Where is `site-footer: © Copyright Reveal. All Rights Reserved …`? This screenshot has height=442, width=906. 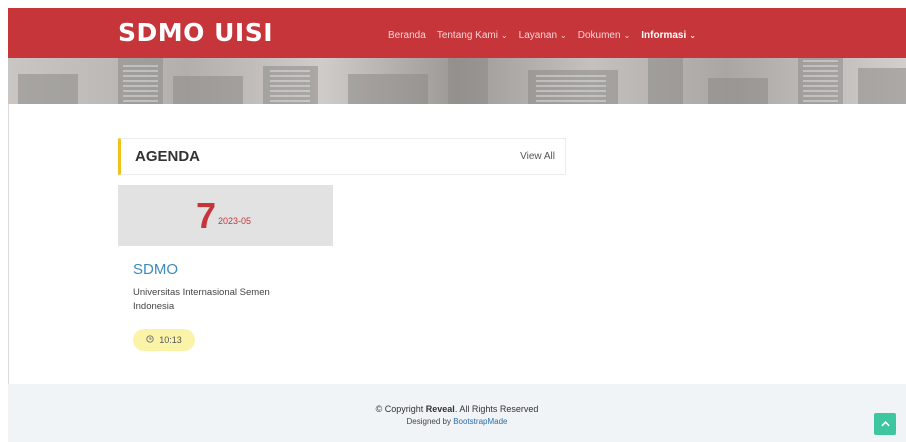
site-footer: © Copyright Reveal. All Rights Reserved … is located at coordinates (457, 413).